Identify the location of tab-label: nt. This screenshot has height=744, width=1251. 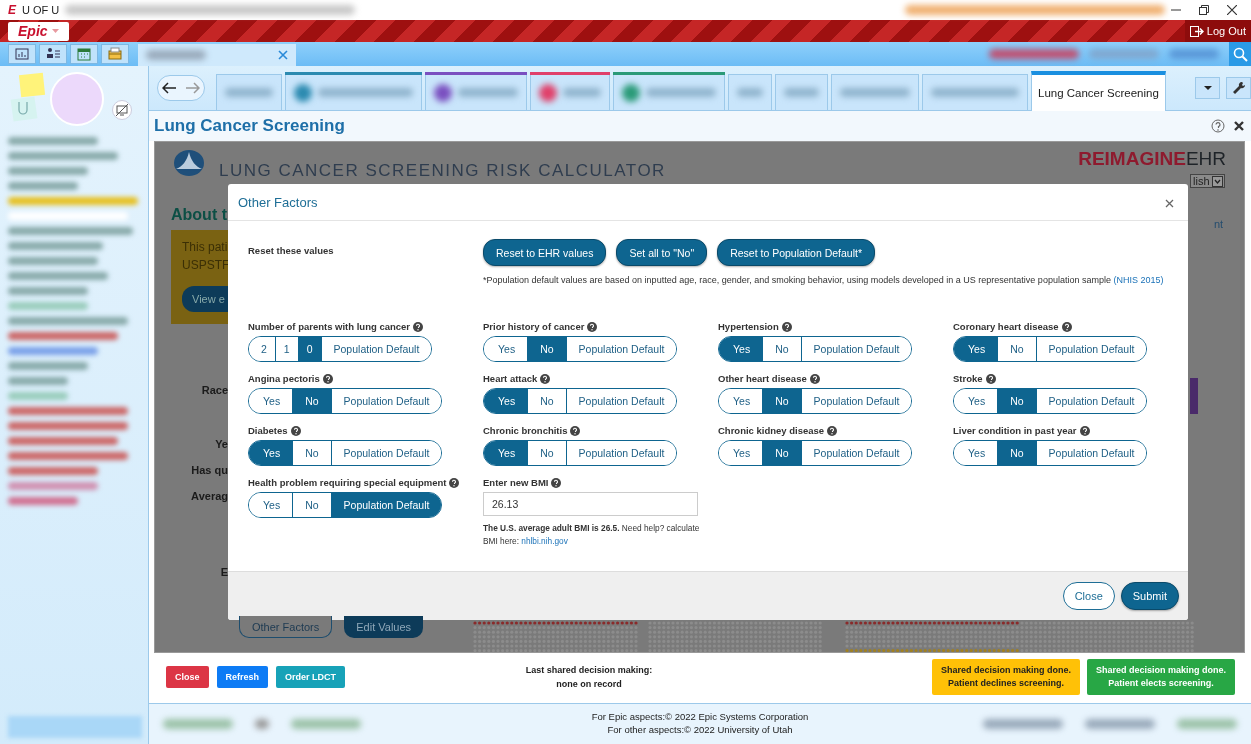
(1219, 224).